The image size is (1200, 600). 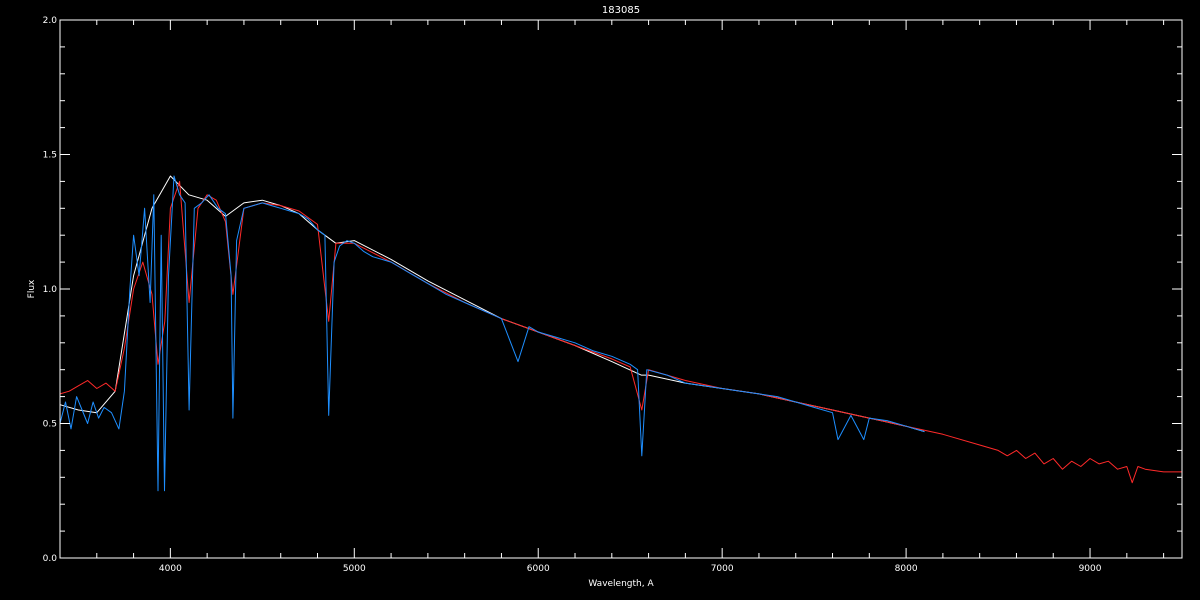 What do you see at coordinates (722, 569) in the screenshot?
I see `x-tick-label: 7000` at bounding box center [722, 569].